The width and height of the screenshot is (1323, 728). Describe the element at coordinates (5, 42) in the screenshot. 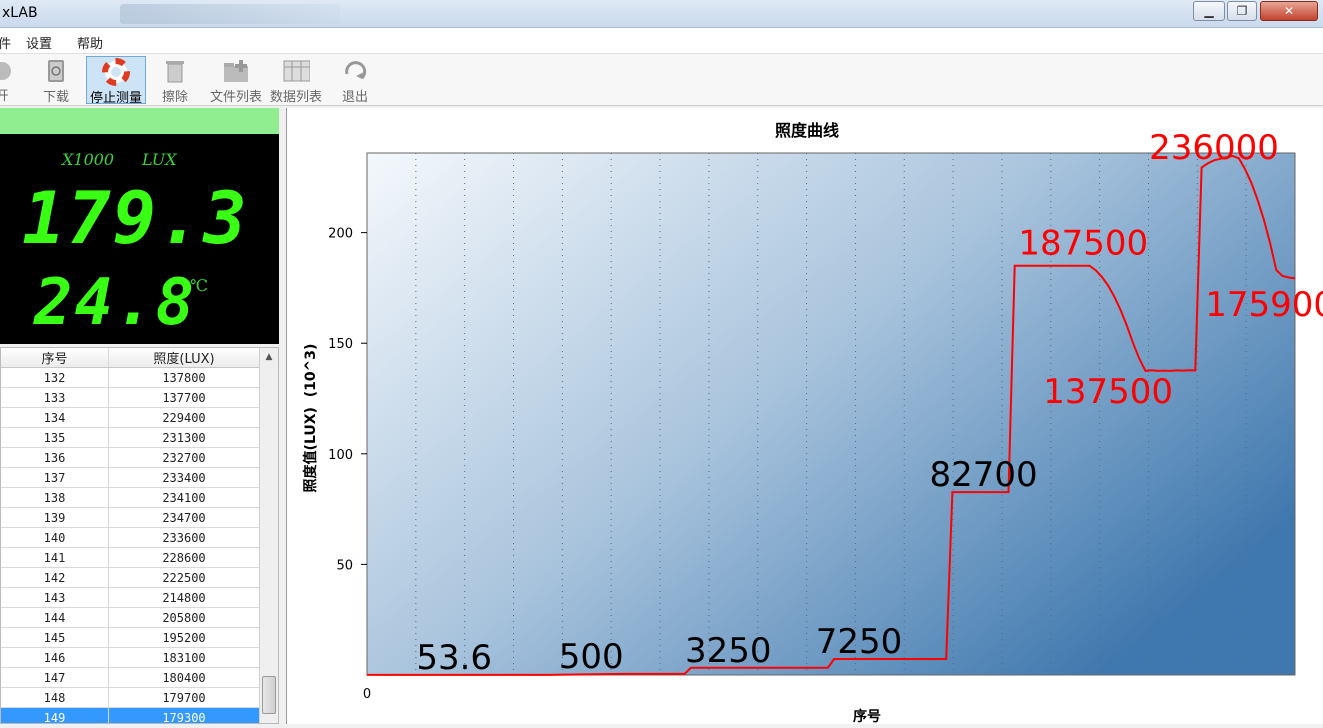

I see `menu-file: 件` at that location.